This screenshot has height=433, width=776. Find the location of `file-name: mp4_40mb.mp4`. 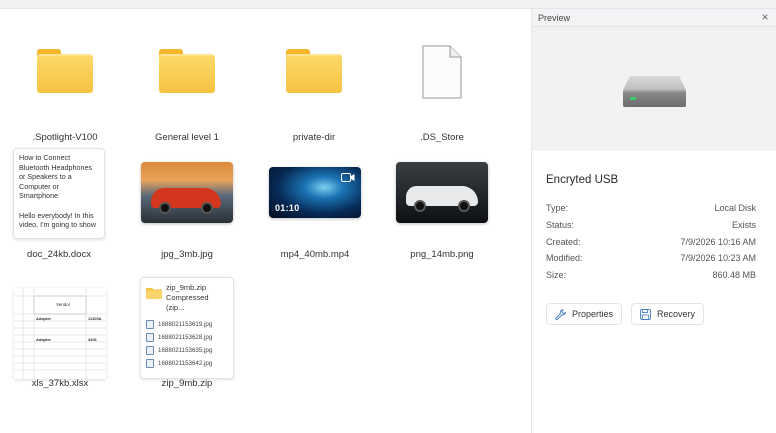

file-name: mp4_40mb.mp4 is located at coordinates (315, 254).